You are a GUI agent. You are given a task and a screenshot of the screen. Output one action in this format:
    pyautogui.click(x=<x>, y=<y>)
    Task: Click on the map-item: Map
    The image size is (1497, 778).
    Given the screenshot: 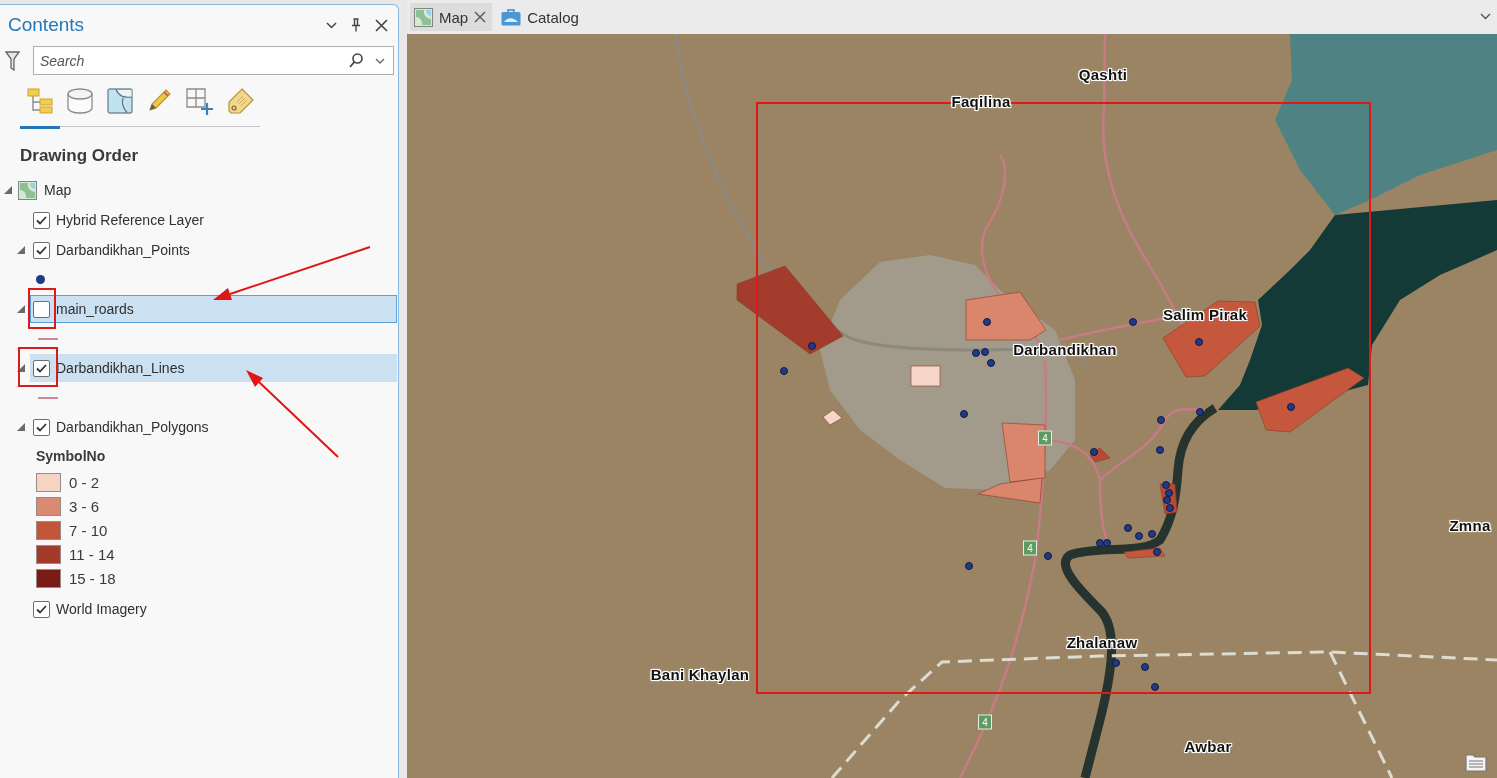 What is the action you would take?
    pyautogui.click(x=58, y=190)
    